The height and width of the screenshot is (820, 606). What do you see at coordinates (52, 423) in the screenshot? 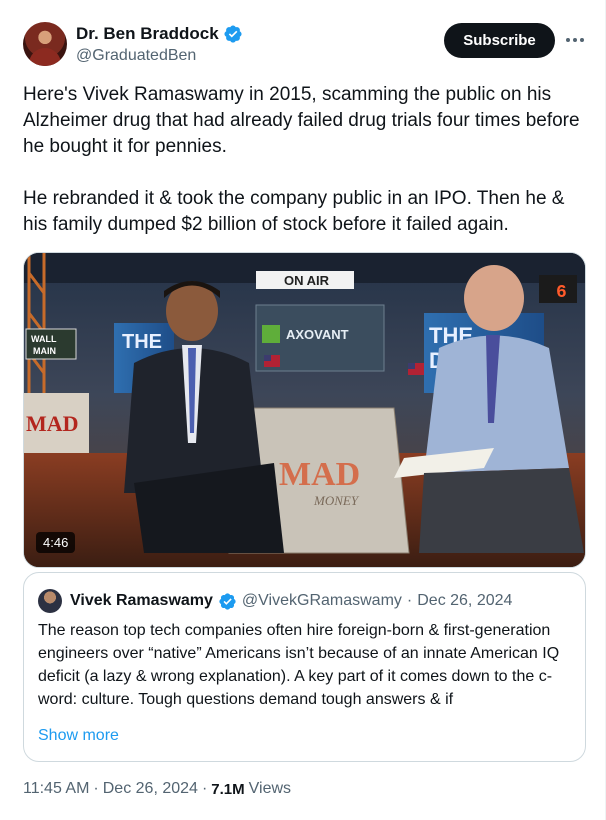
I see `poster-mad-text: MAD` at bounding box center [52, 423].